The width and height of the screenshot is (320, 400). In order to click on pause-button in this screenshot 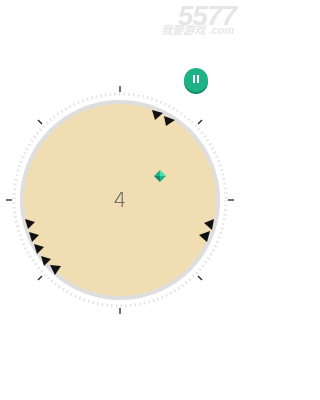, I will do `click(196, 80)`.